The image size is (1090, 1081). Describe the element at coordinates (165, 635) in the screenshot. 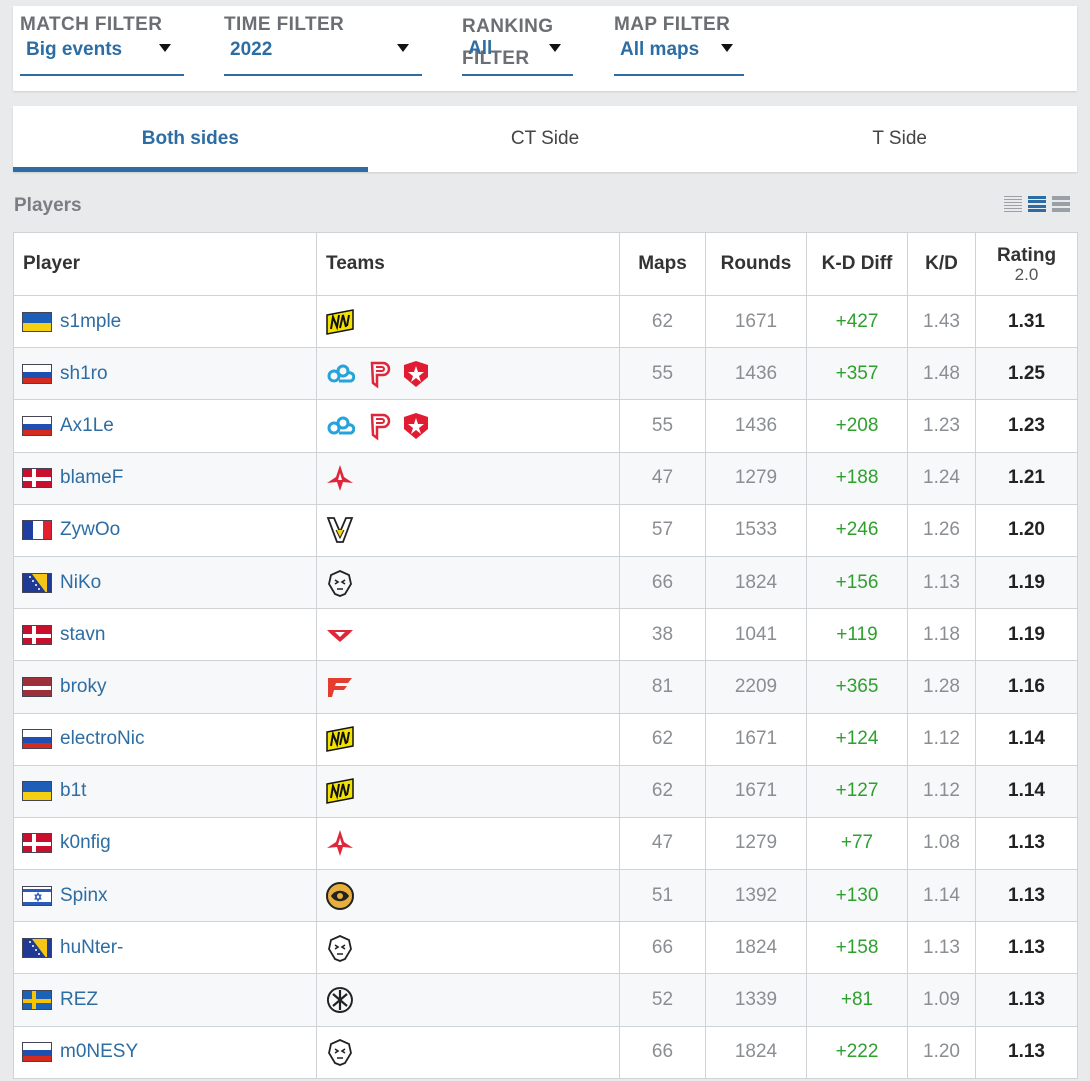

I see `player-cell: stavn` at that location.